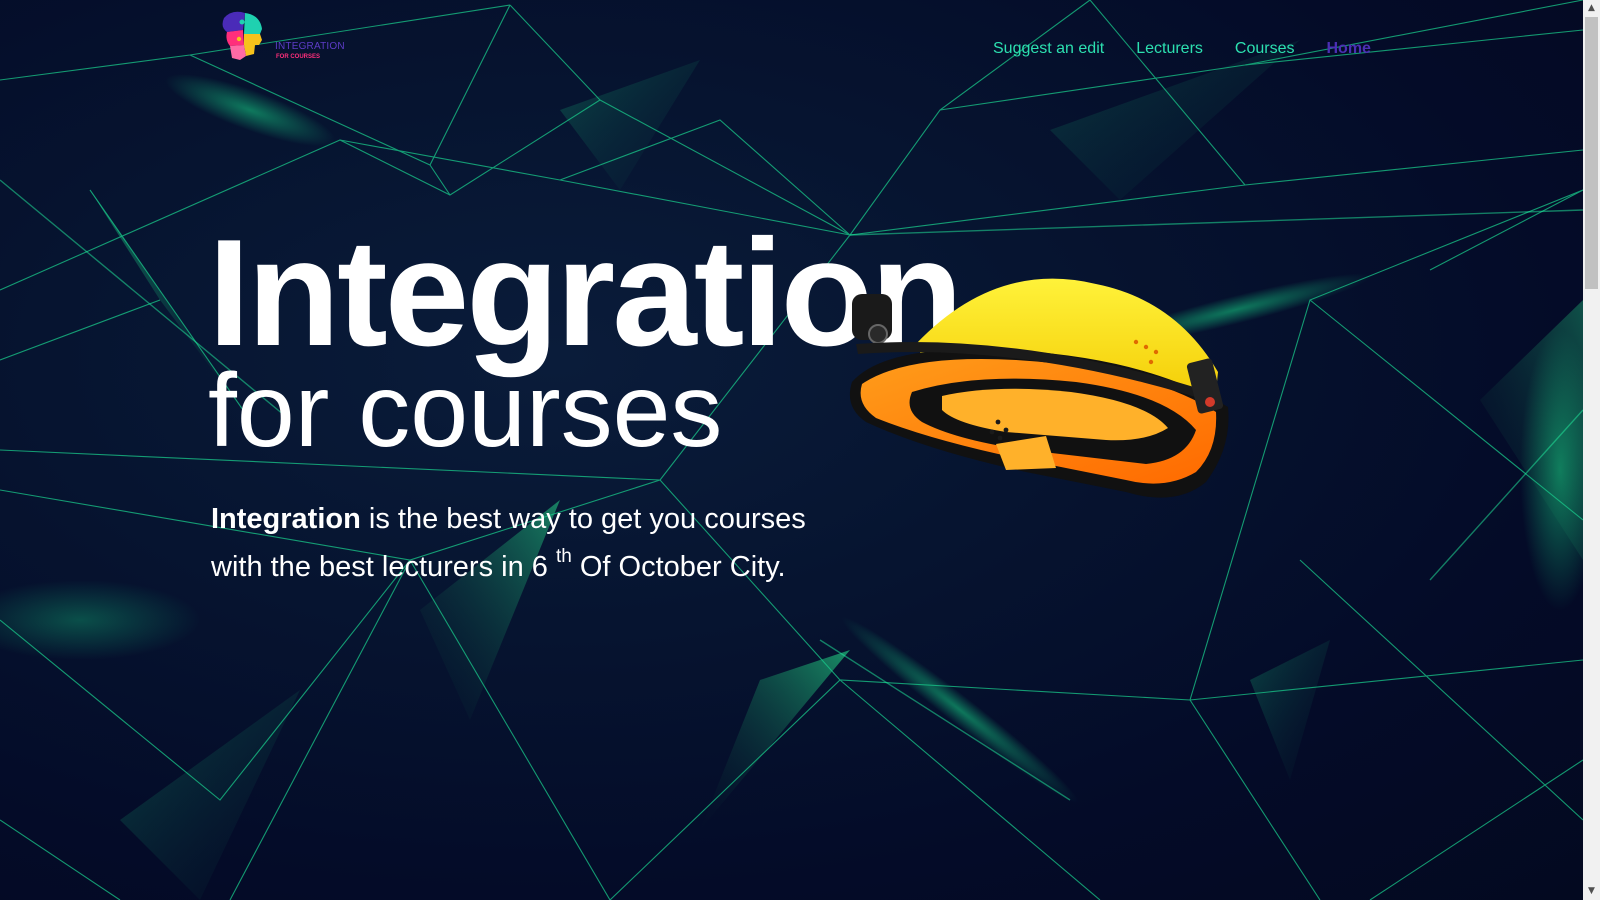 Image resolution: width=1600 pixels, height=900 pixels. Describe the element at coordinates (1348, 49) in the screenshot. I see `nav-home: Home` at that location.